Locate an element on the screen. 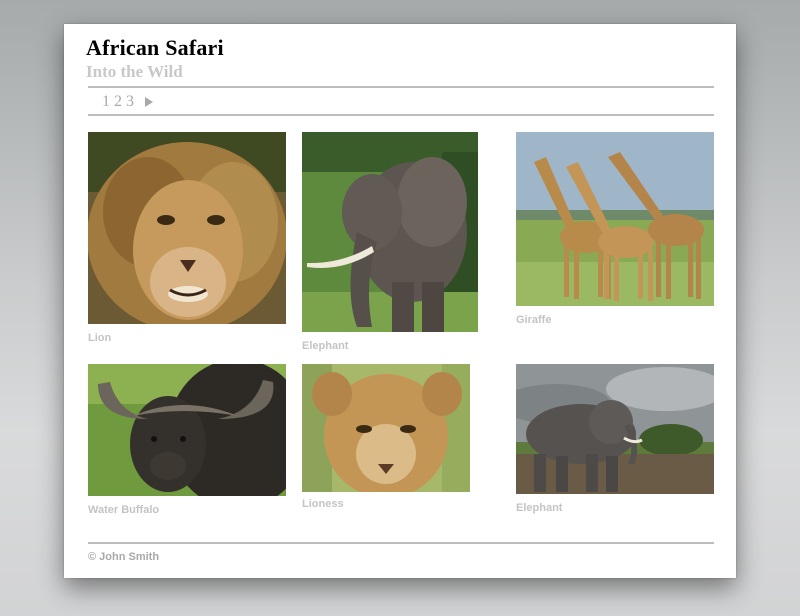 This screenshot has width=800, height=616. caption-elephant: Elephant is located at coordinates (325, 346).